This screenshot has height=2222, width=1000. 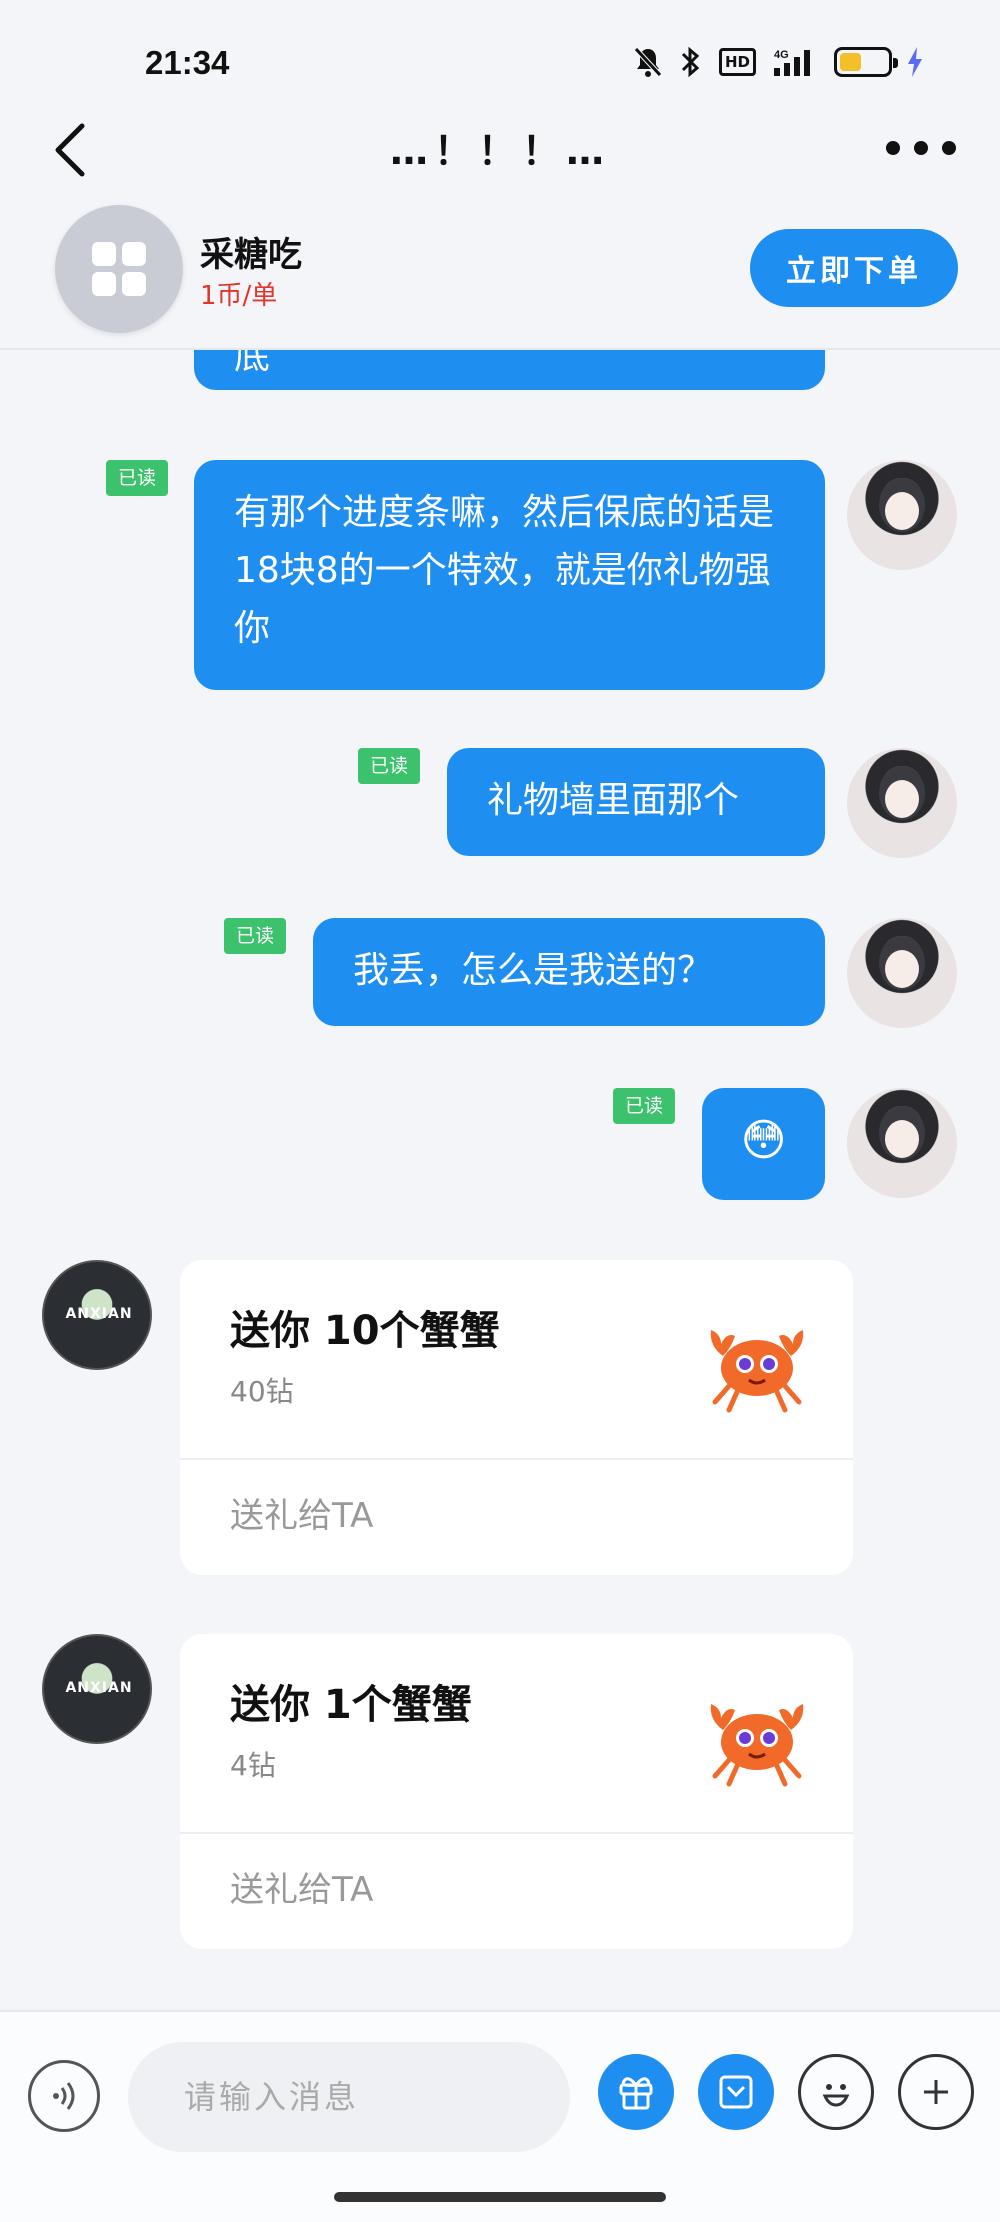 What do you see at coordinates (781, 55) in the screenshot?
I see `svg-text: 4G` at bounding box center [781, 55].